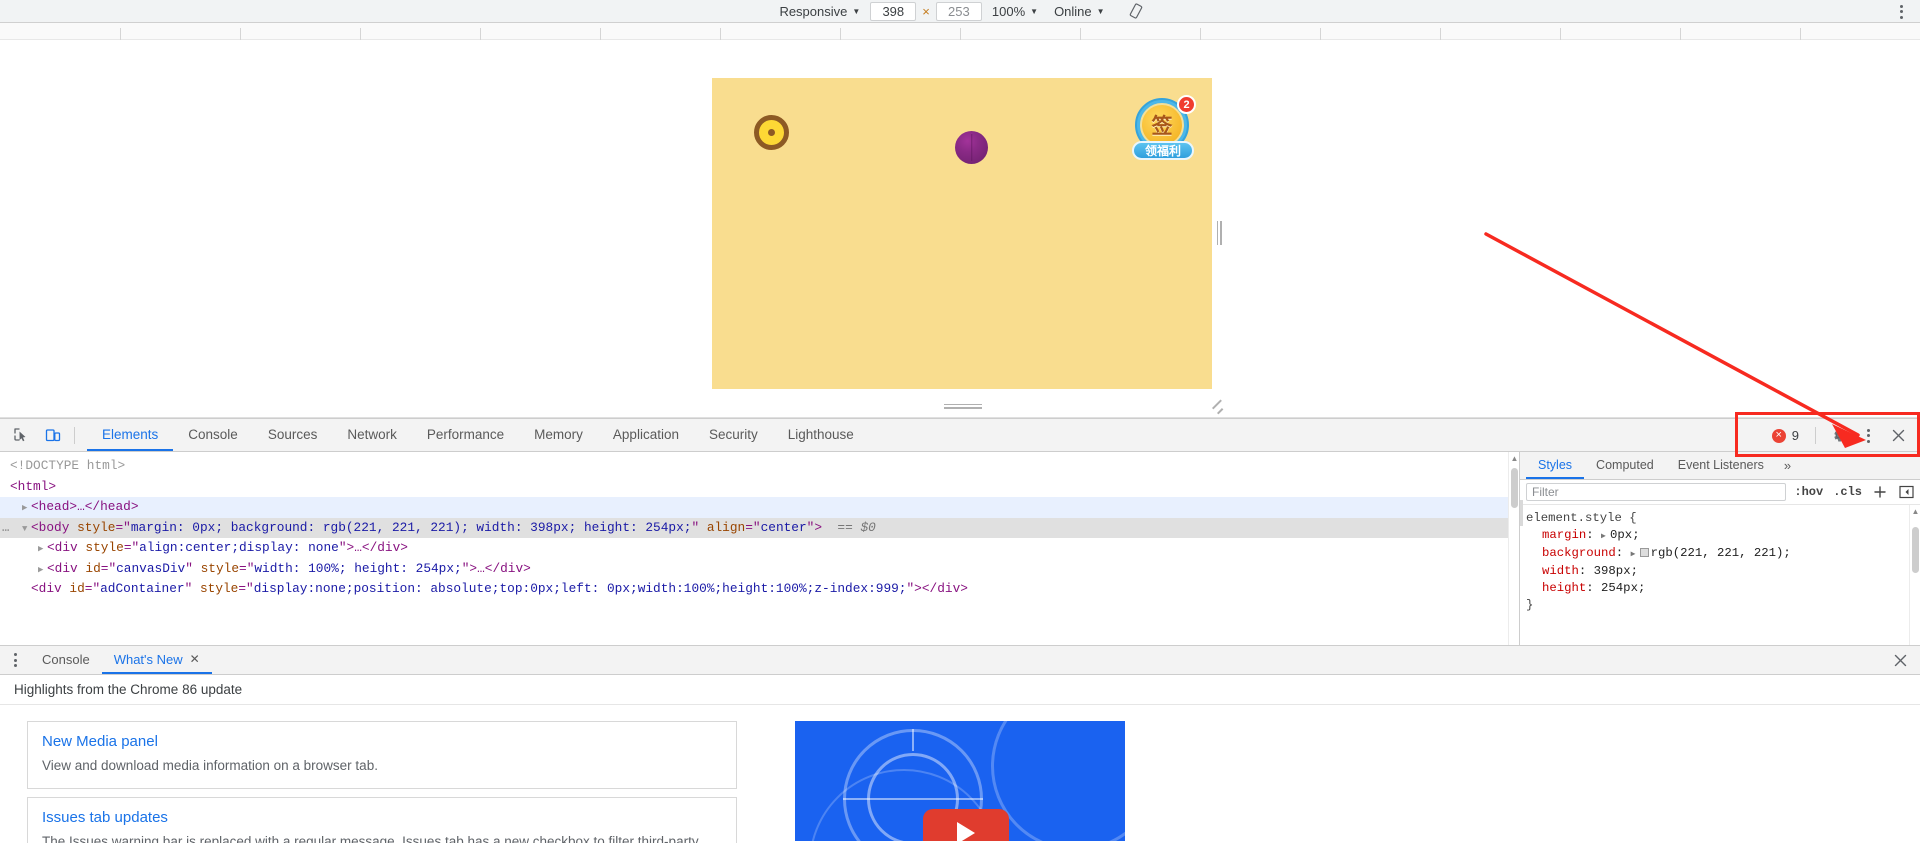  I want to click on style-prop-value: 398px, so click(1612, 571).